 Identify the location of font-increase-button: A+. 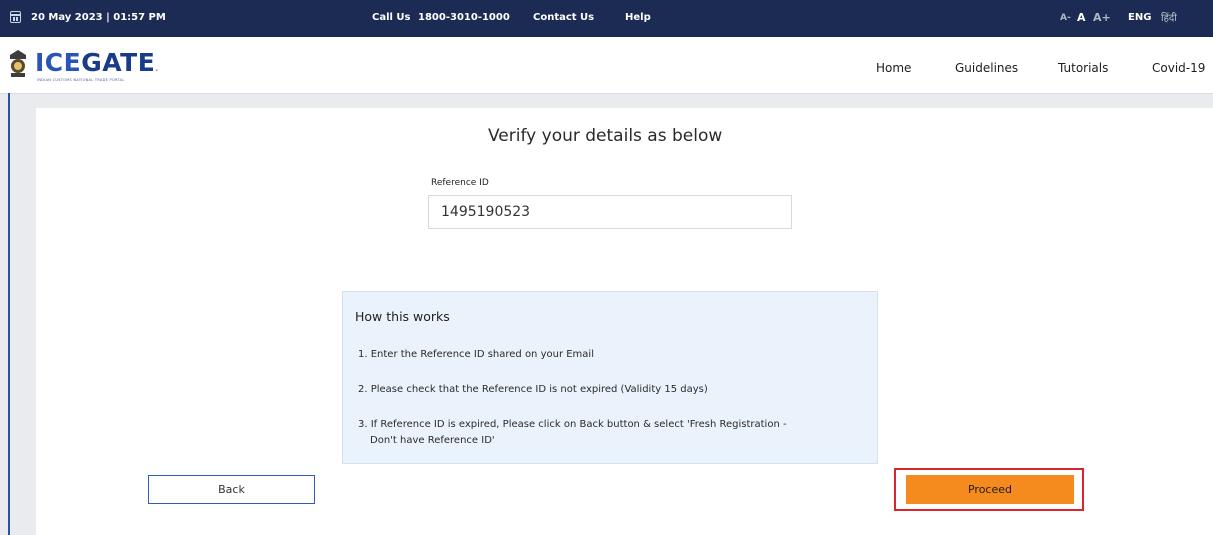
(1102, 17).